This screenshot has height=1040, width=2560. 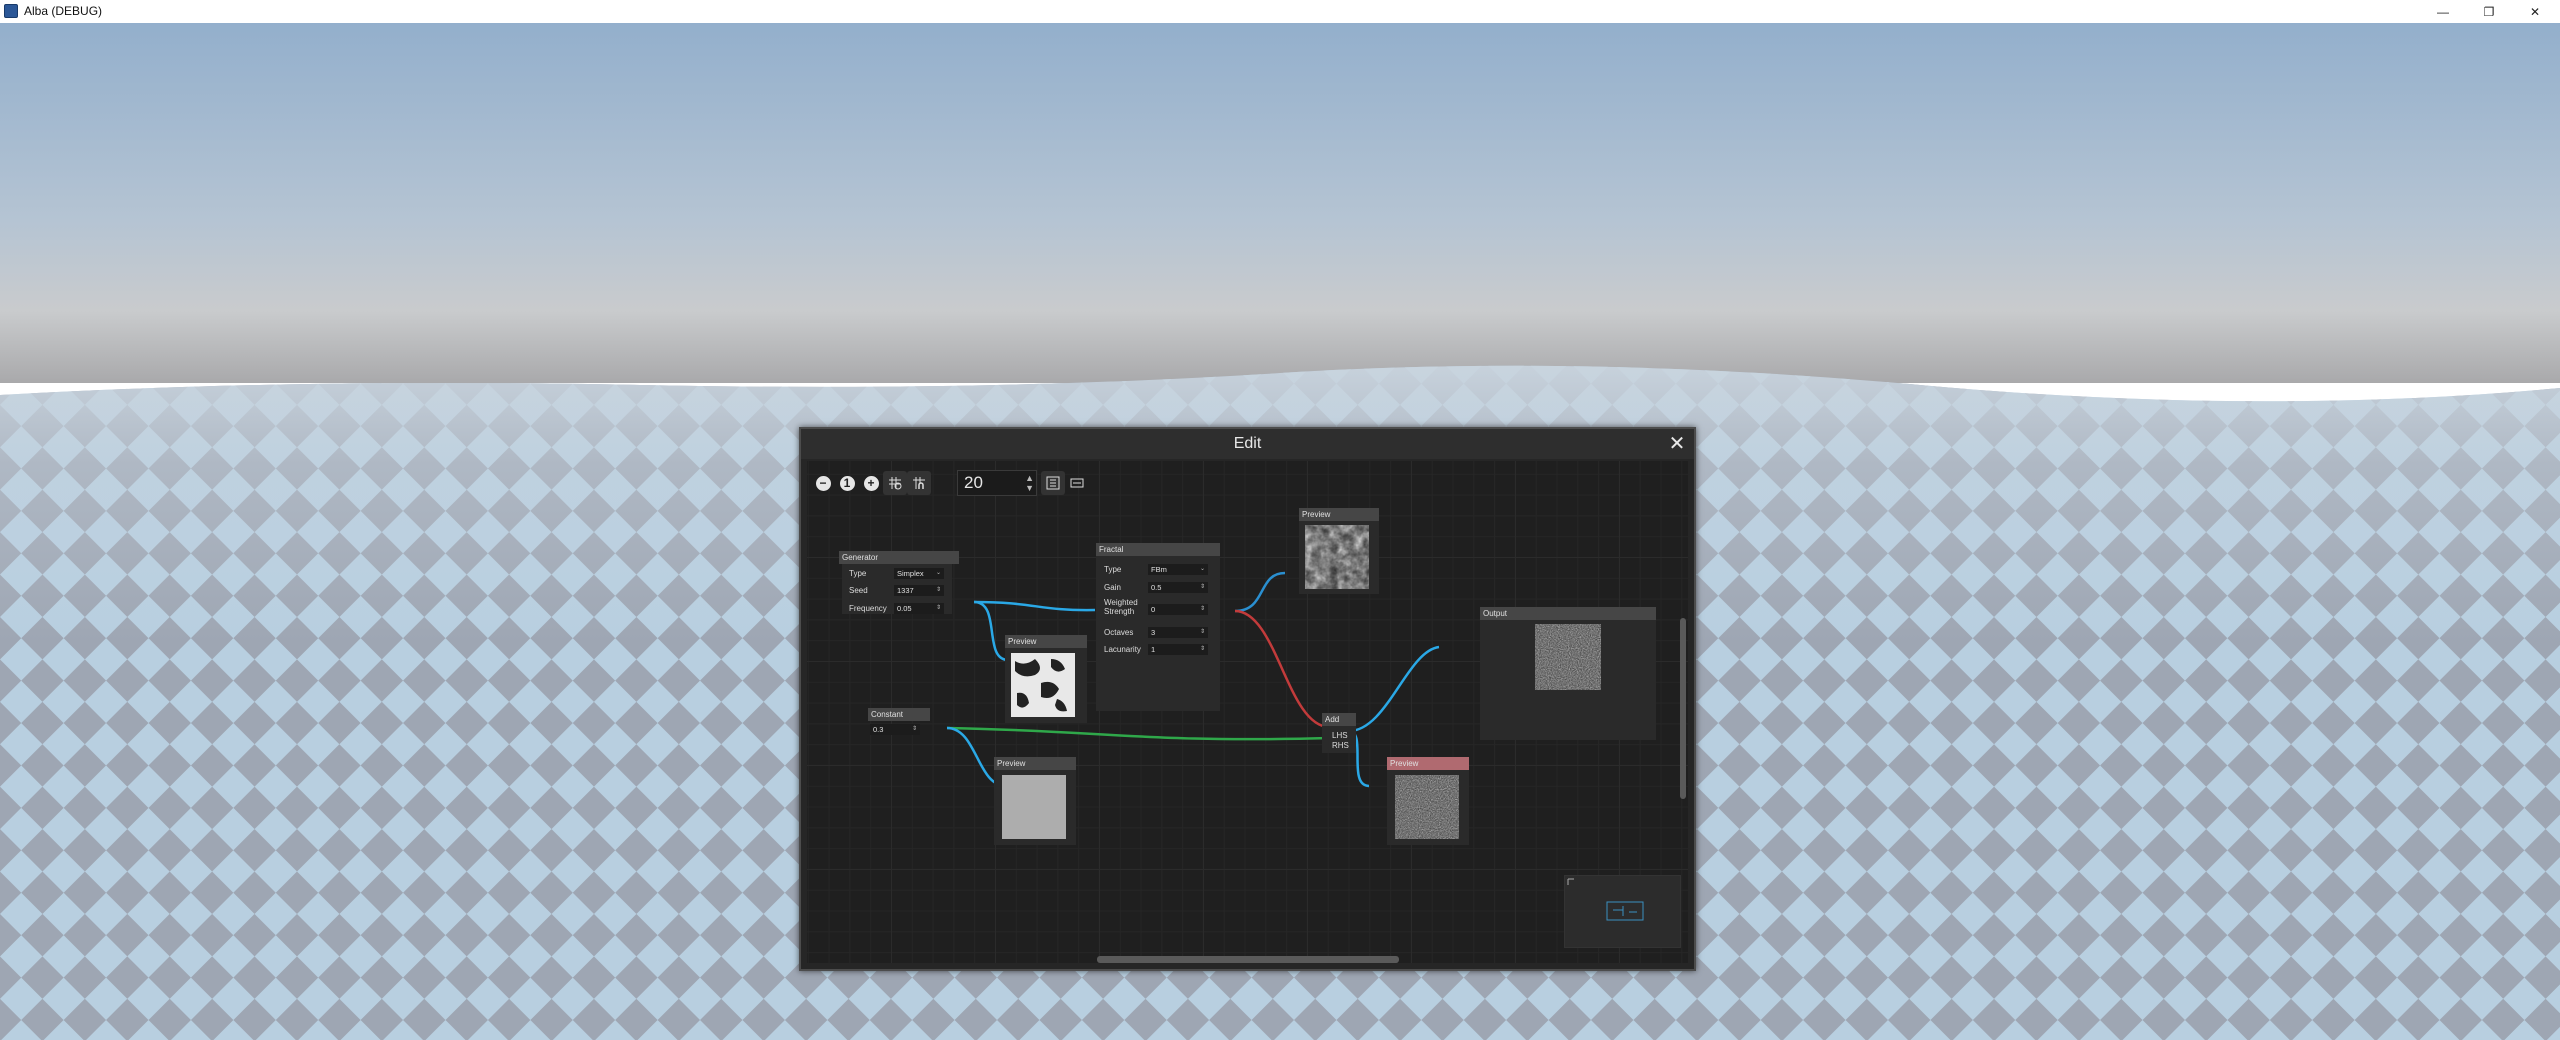 I want to click on type-value: Simplex, so click(x=910, y=573).